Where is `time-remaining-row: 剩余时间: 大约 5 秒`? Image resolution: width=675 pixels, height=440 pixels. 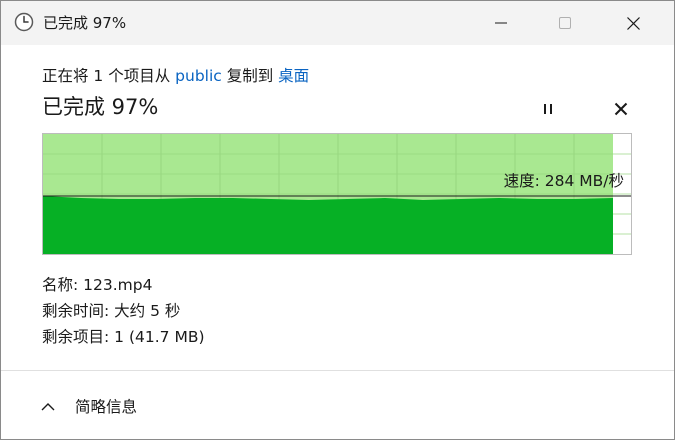
time-remaining-row: 剩余时间: 大约 5 秒 is located at coordinates (123, 311).